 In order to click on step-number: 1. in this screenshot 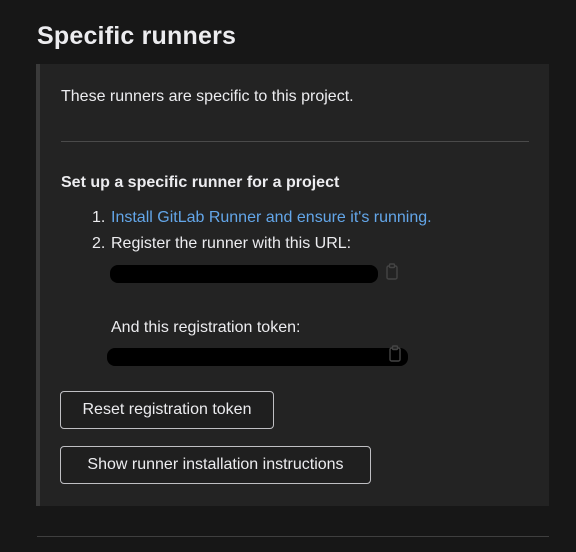, I will do `click(99, 217)`.